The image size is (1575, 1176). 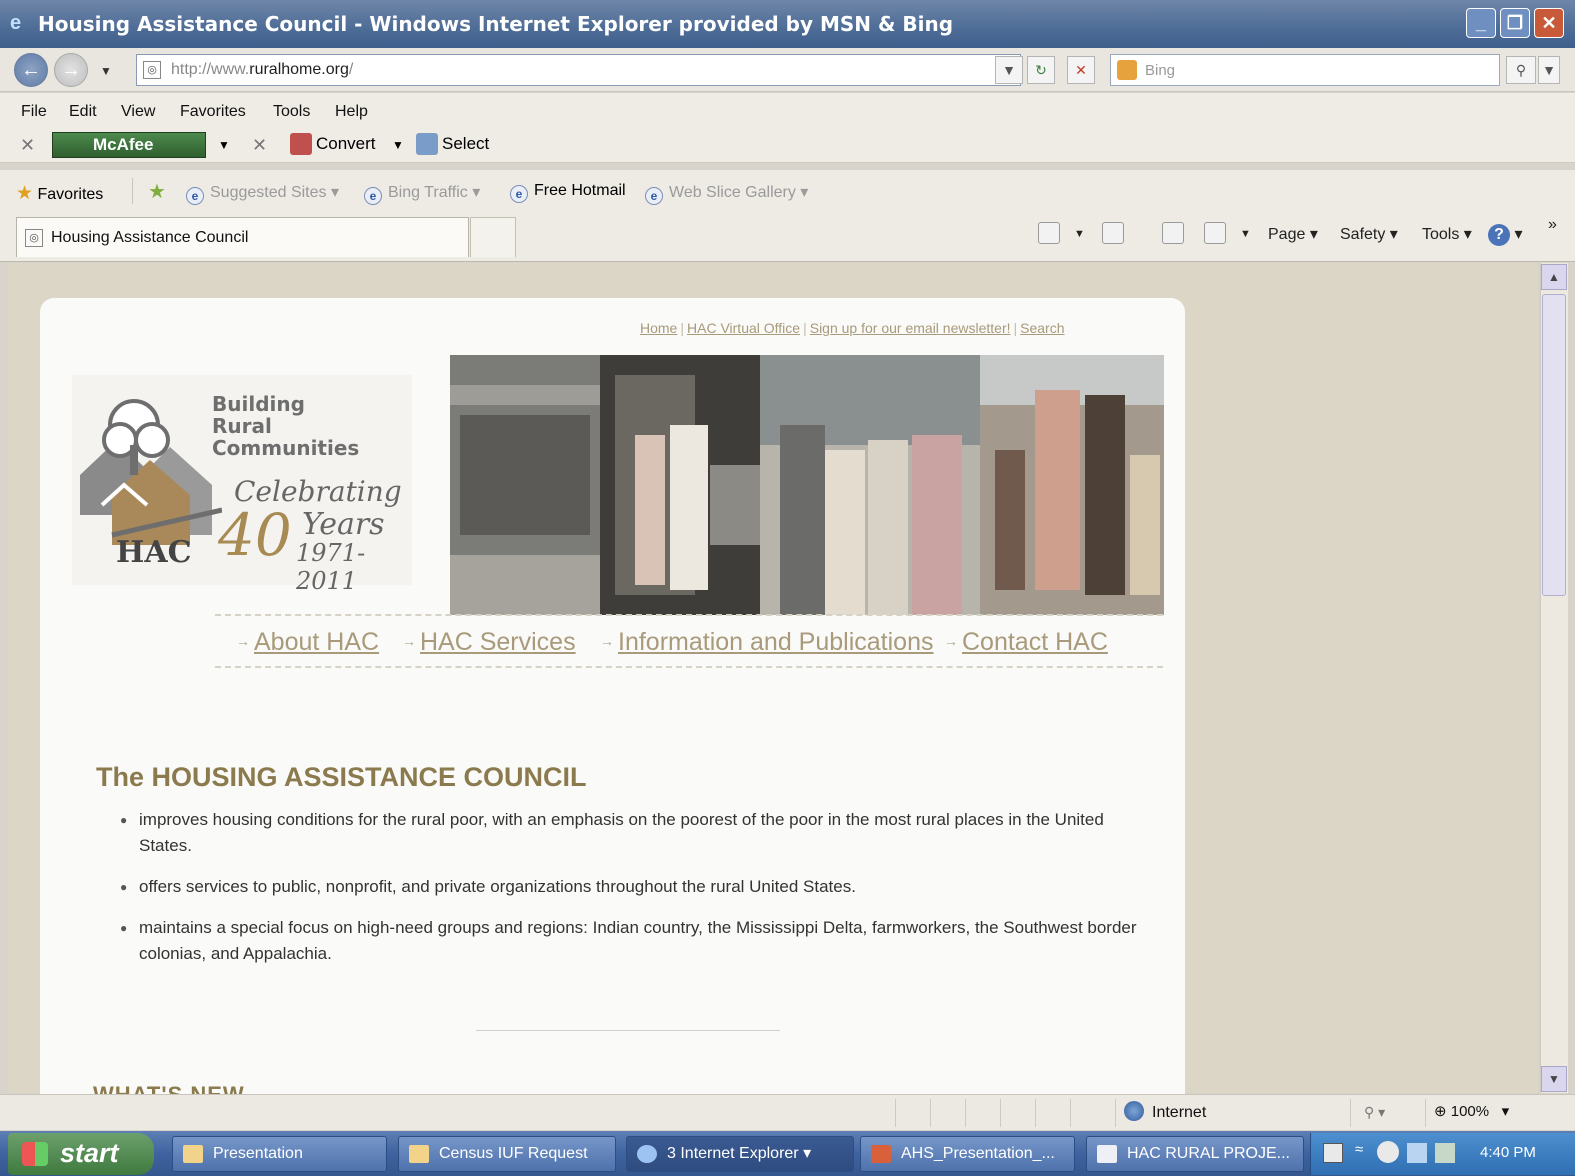 I want to click on logo-number: 40, so click(x=255, y=535).